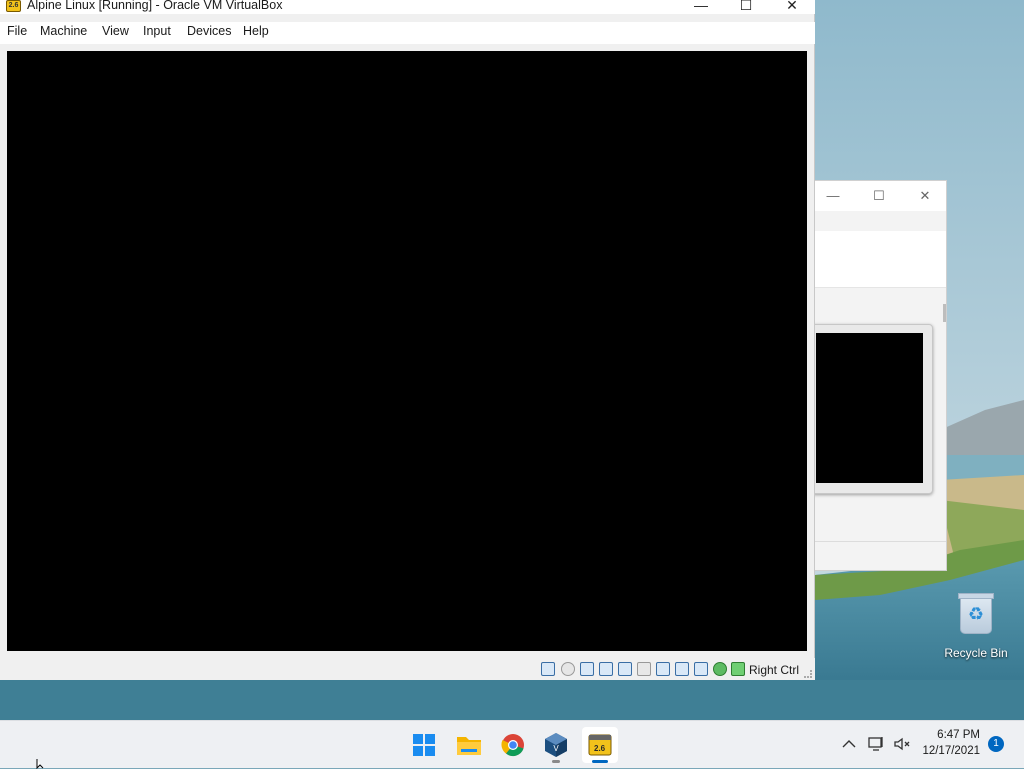 The image size is (1024, 769). I want to click on clock-button: 6:47 PM 12/17/2021, so click(950, 745).